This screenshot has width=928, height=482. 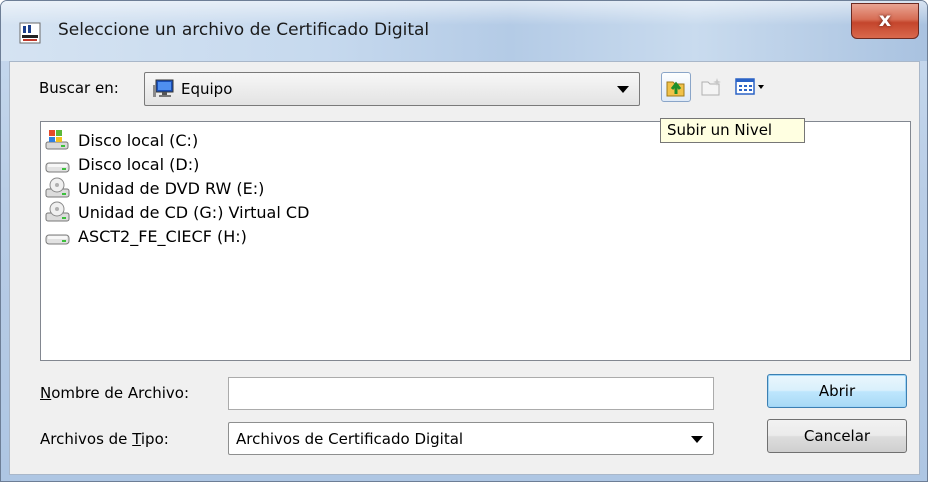 I want to click on file-type-label: Archivos de Tipo:, so click(x=104, y=439).